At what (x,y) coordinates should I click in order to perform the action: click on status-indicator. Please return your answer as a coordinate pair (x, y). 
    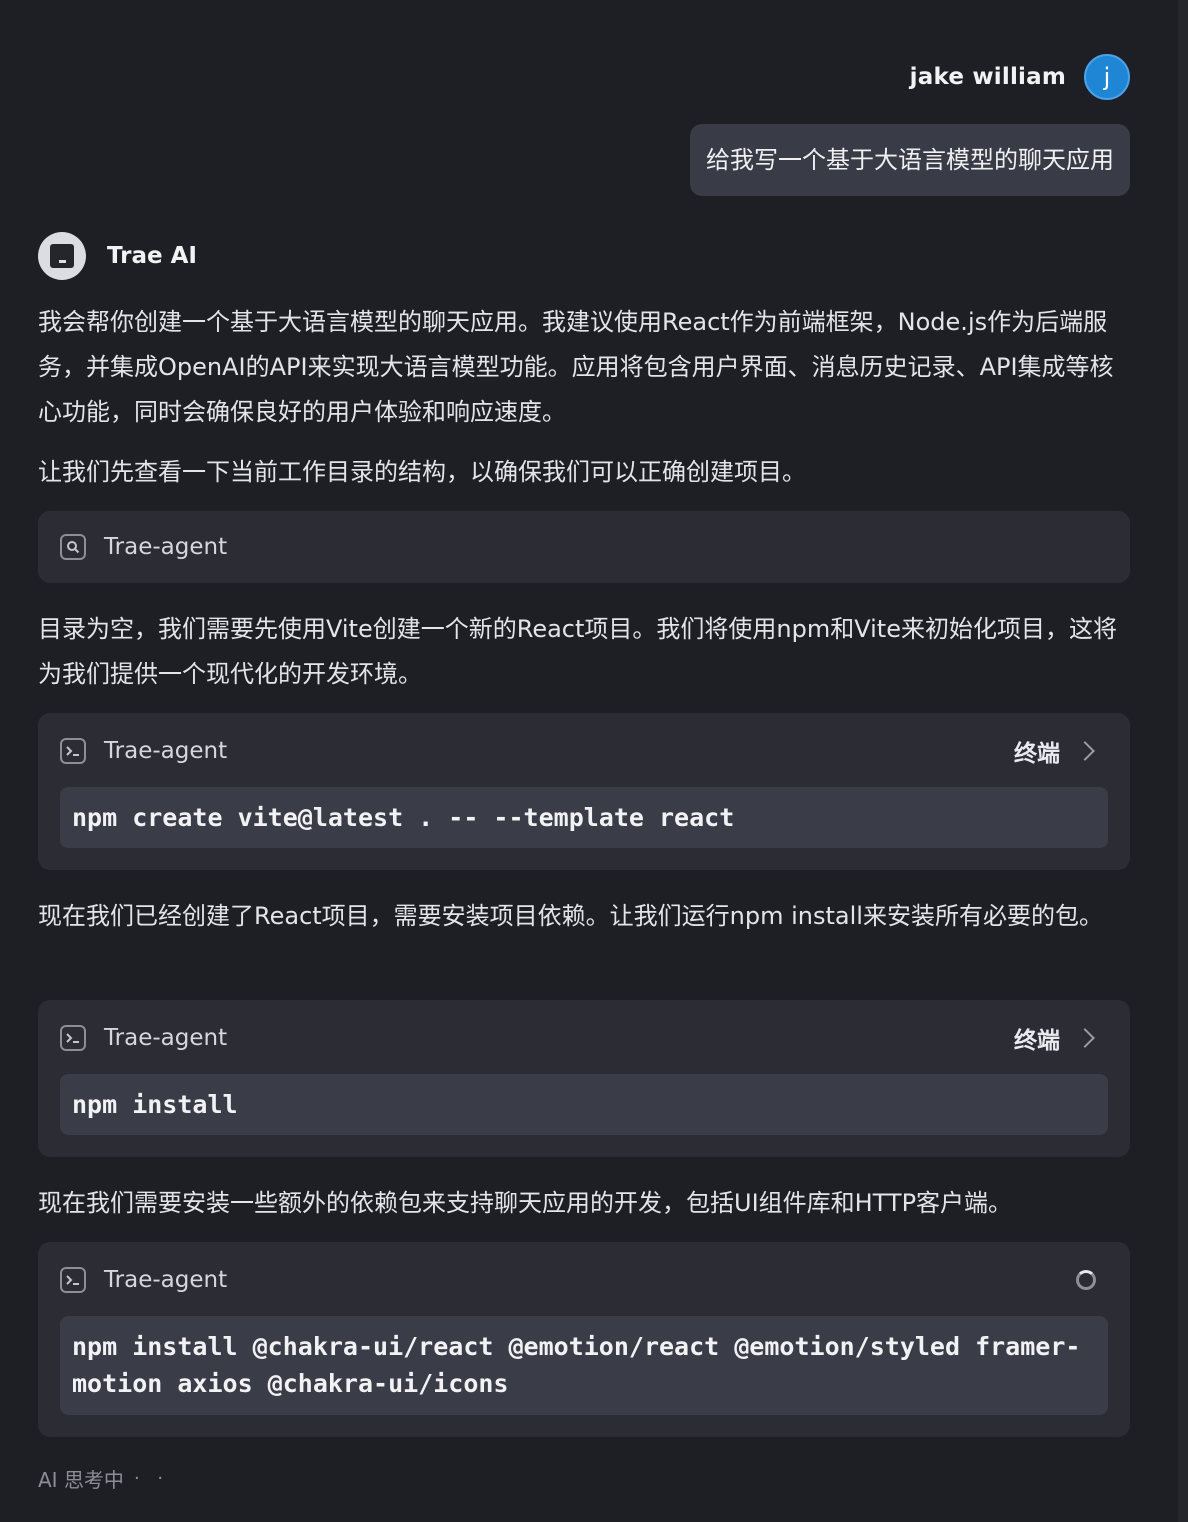
    Looking at the image, I should click on (1092, 1280).